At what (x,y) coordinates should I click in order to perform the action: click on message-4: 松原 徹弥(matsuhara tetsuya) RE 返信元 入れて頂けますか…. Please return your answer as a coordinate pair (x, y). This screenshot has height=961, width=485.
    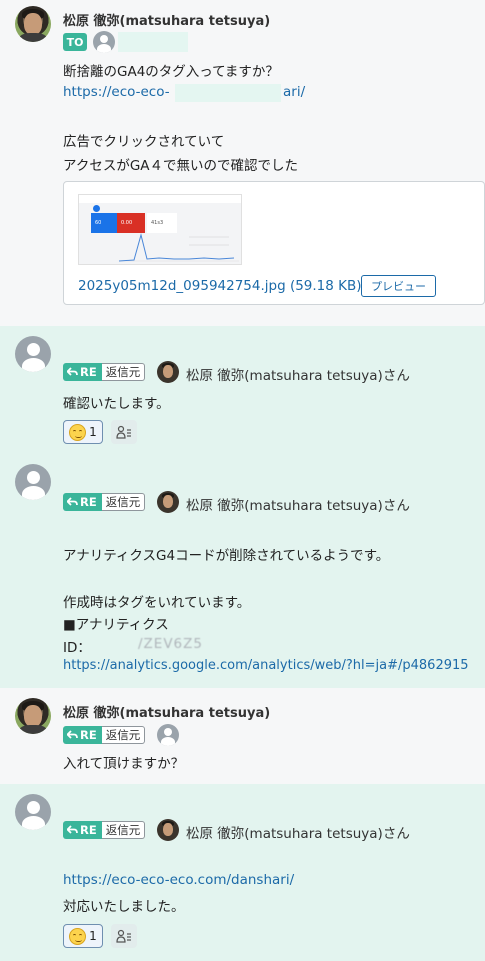
    Looking at the image, I should click on (242, 736).